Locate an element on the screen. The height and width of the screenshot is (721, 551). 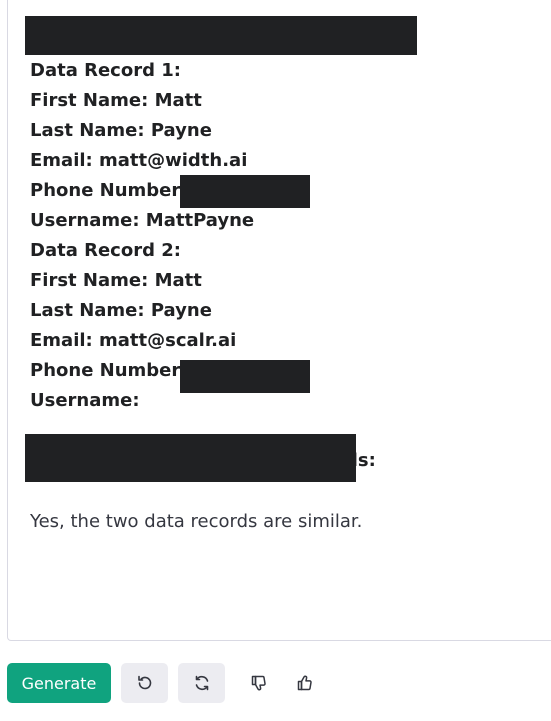
thumbs-down-button is located at coordinates (259, 683).